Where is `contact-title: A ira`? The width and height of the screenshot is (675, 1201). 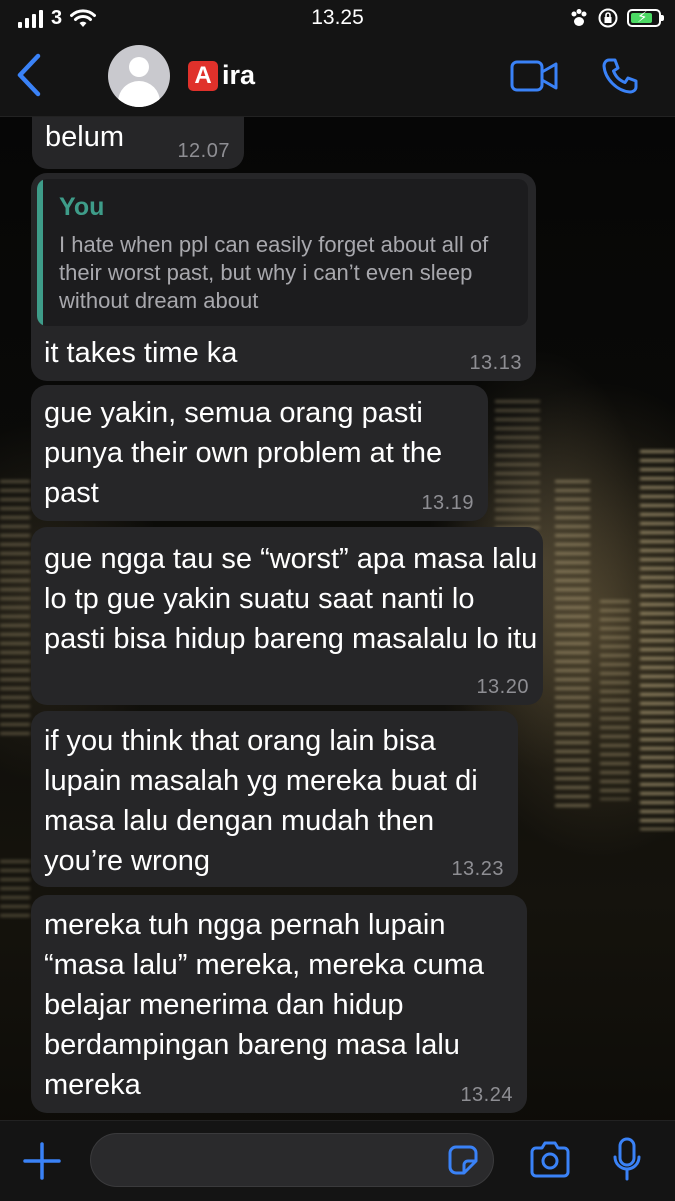 contact-title: A ira is located at coordinates (221, 75).